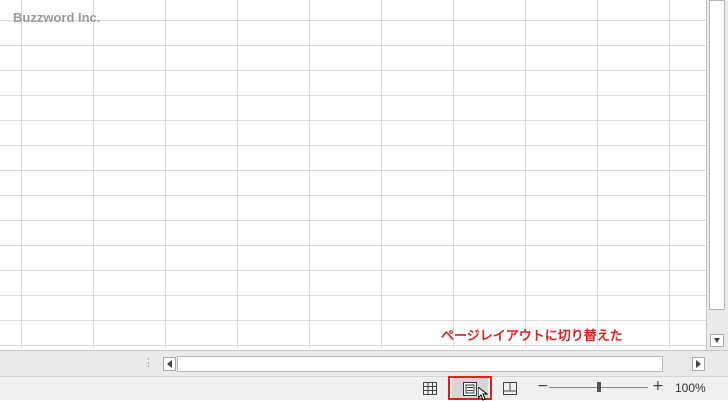 This screenshot has height=401, width=728. I want to click on status-bar, so click(364, 388).